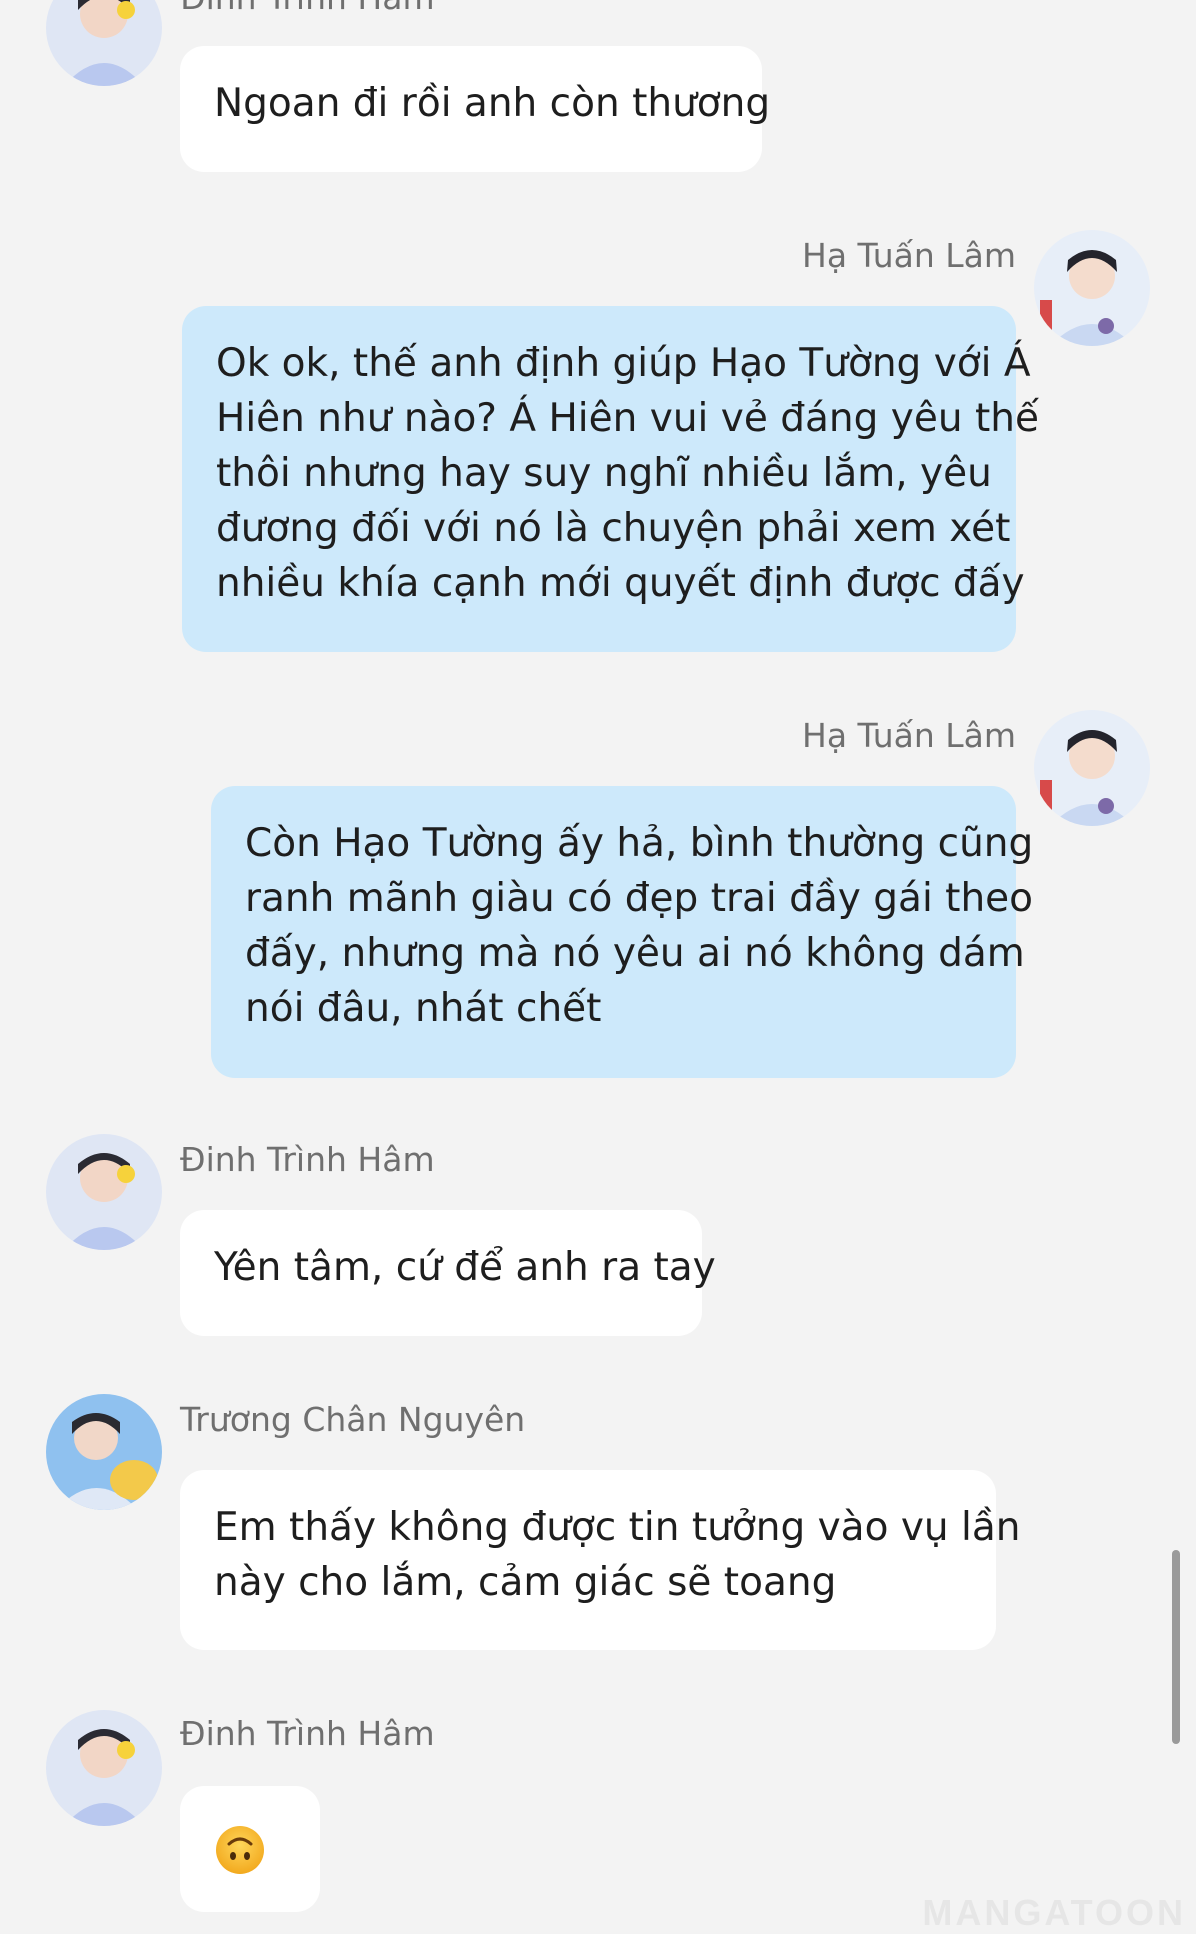 The height and width of the screenshot is (1934, 1196). Describe the element at coordinates (617, 1527) in the screenshot. I see `message-text: Em thấy không được tin tưởng vào vụ lần` at that location.